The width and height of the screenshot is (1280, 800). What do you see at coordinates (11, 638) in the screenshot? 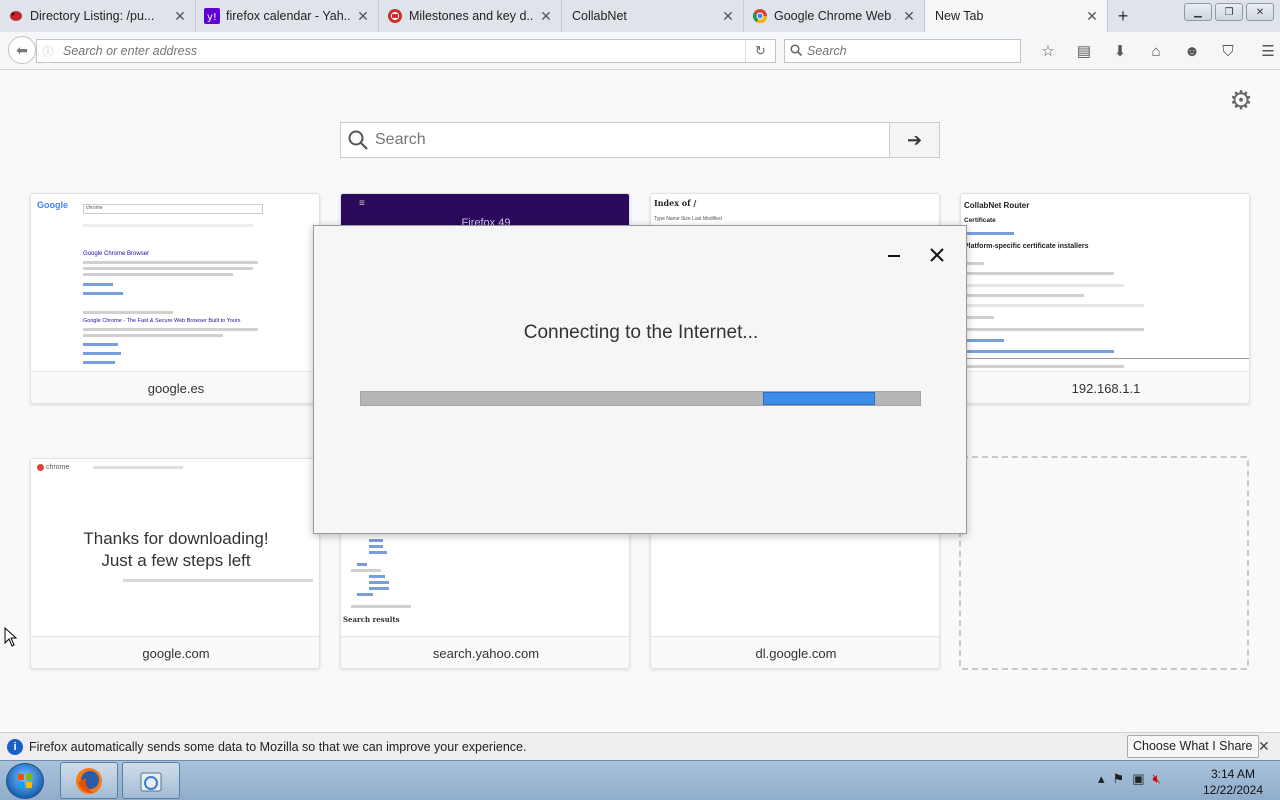
I see `mouse-cursor-icon` at bounding box center [11, 638].